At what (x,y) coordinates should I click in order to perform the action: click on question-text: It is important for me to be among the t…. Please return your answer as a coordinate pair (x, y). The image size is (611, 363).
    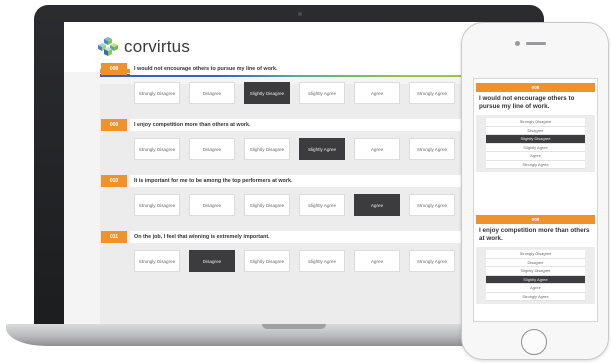
    Looking at the image, I should click on (311, 181).